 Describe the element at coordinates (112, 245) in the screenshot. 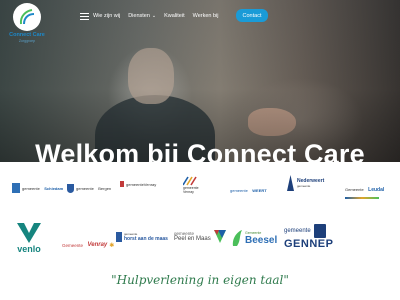

I see `star-icon: ✱` at that location.